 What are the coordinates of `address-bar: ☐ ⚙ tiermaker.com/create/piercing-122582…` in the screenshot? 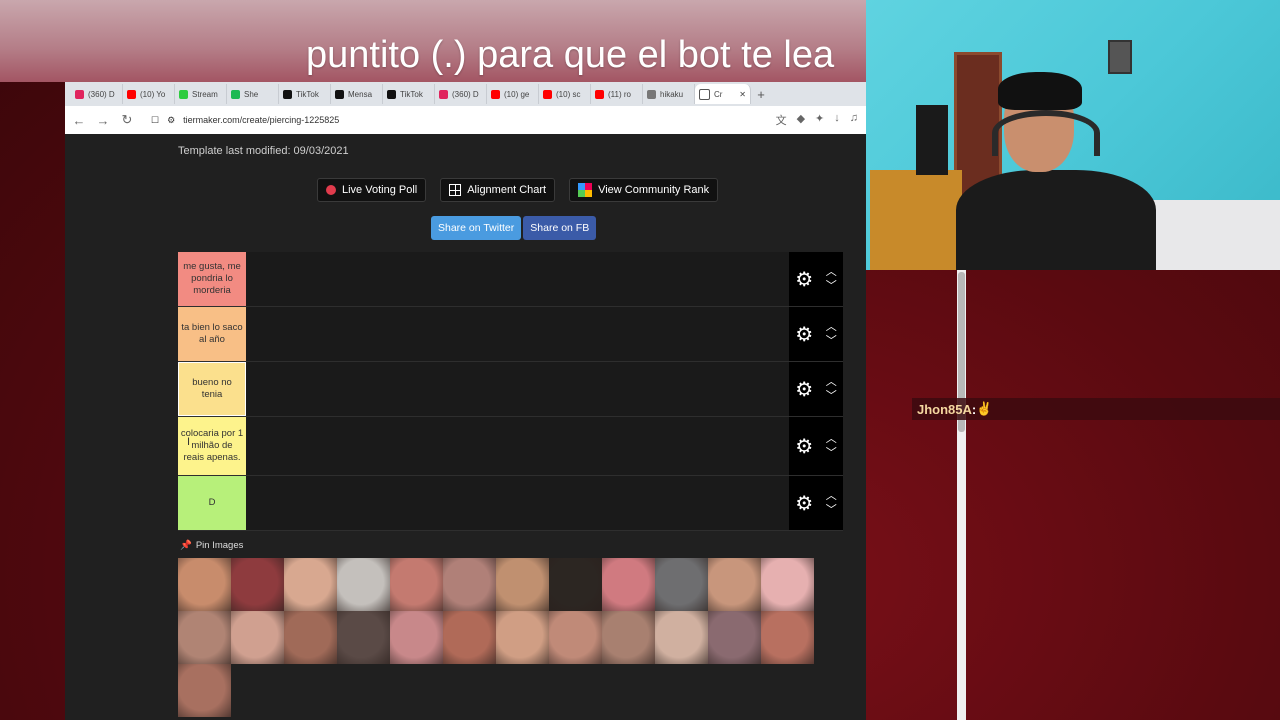 It's located at (421, 120).